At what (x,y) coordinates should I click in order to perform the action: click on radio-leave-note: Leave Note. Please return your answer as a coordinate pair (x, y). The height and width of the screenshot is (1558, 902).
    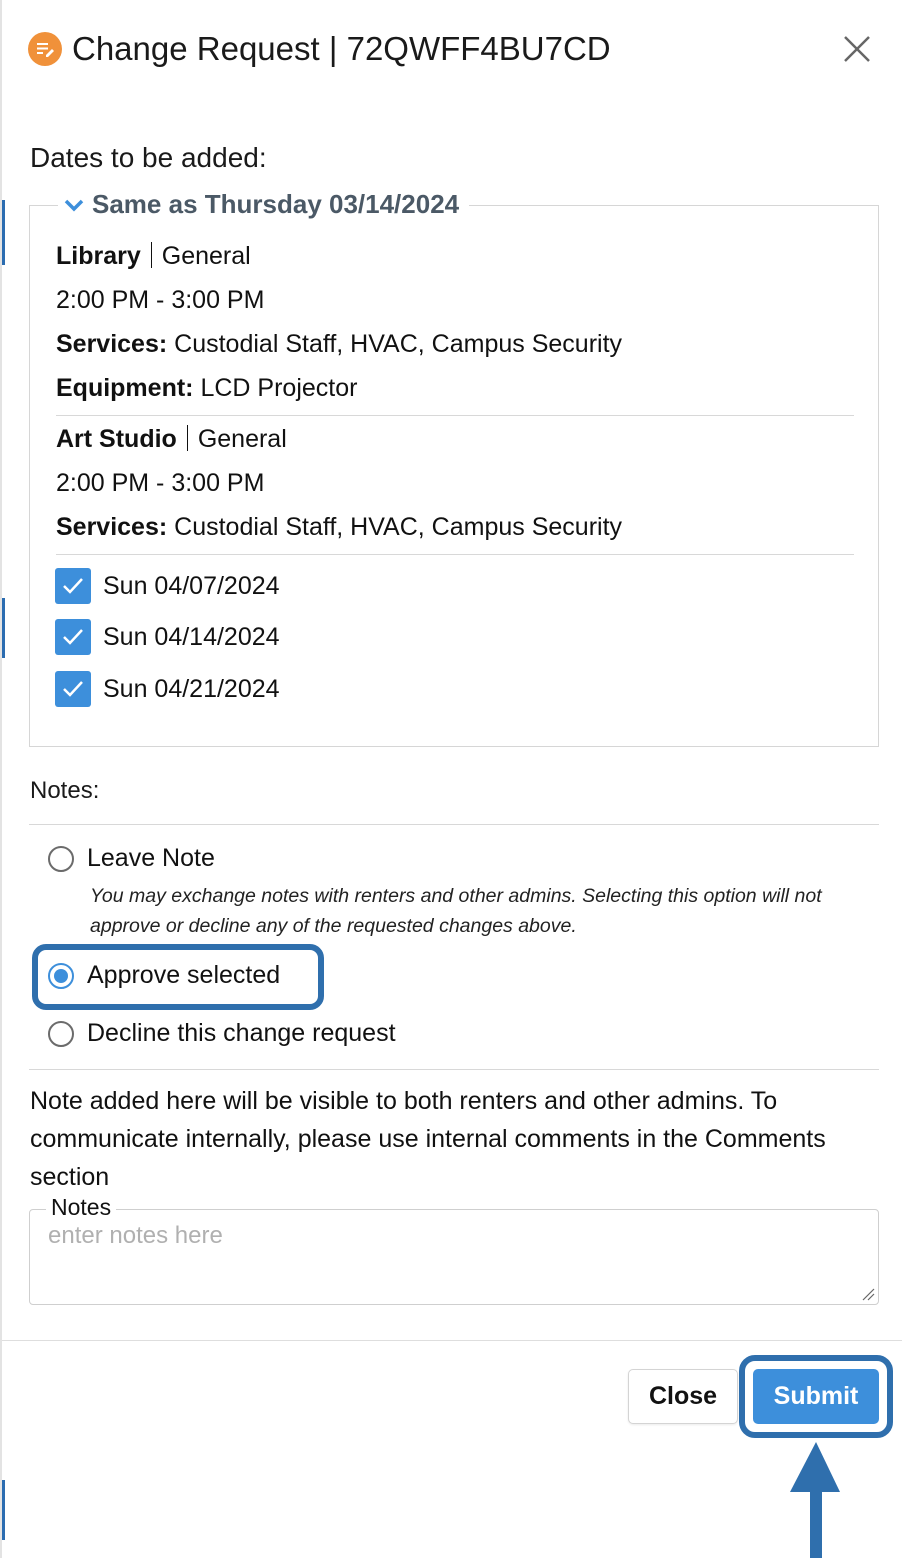
    Looking at the image, I should click on (131, 858).